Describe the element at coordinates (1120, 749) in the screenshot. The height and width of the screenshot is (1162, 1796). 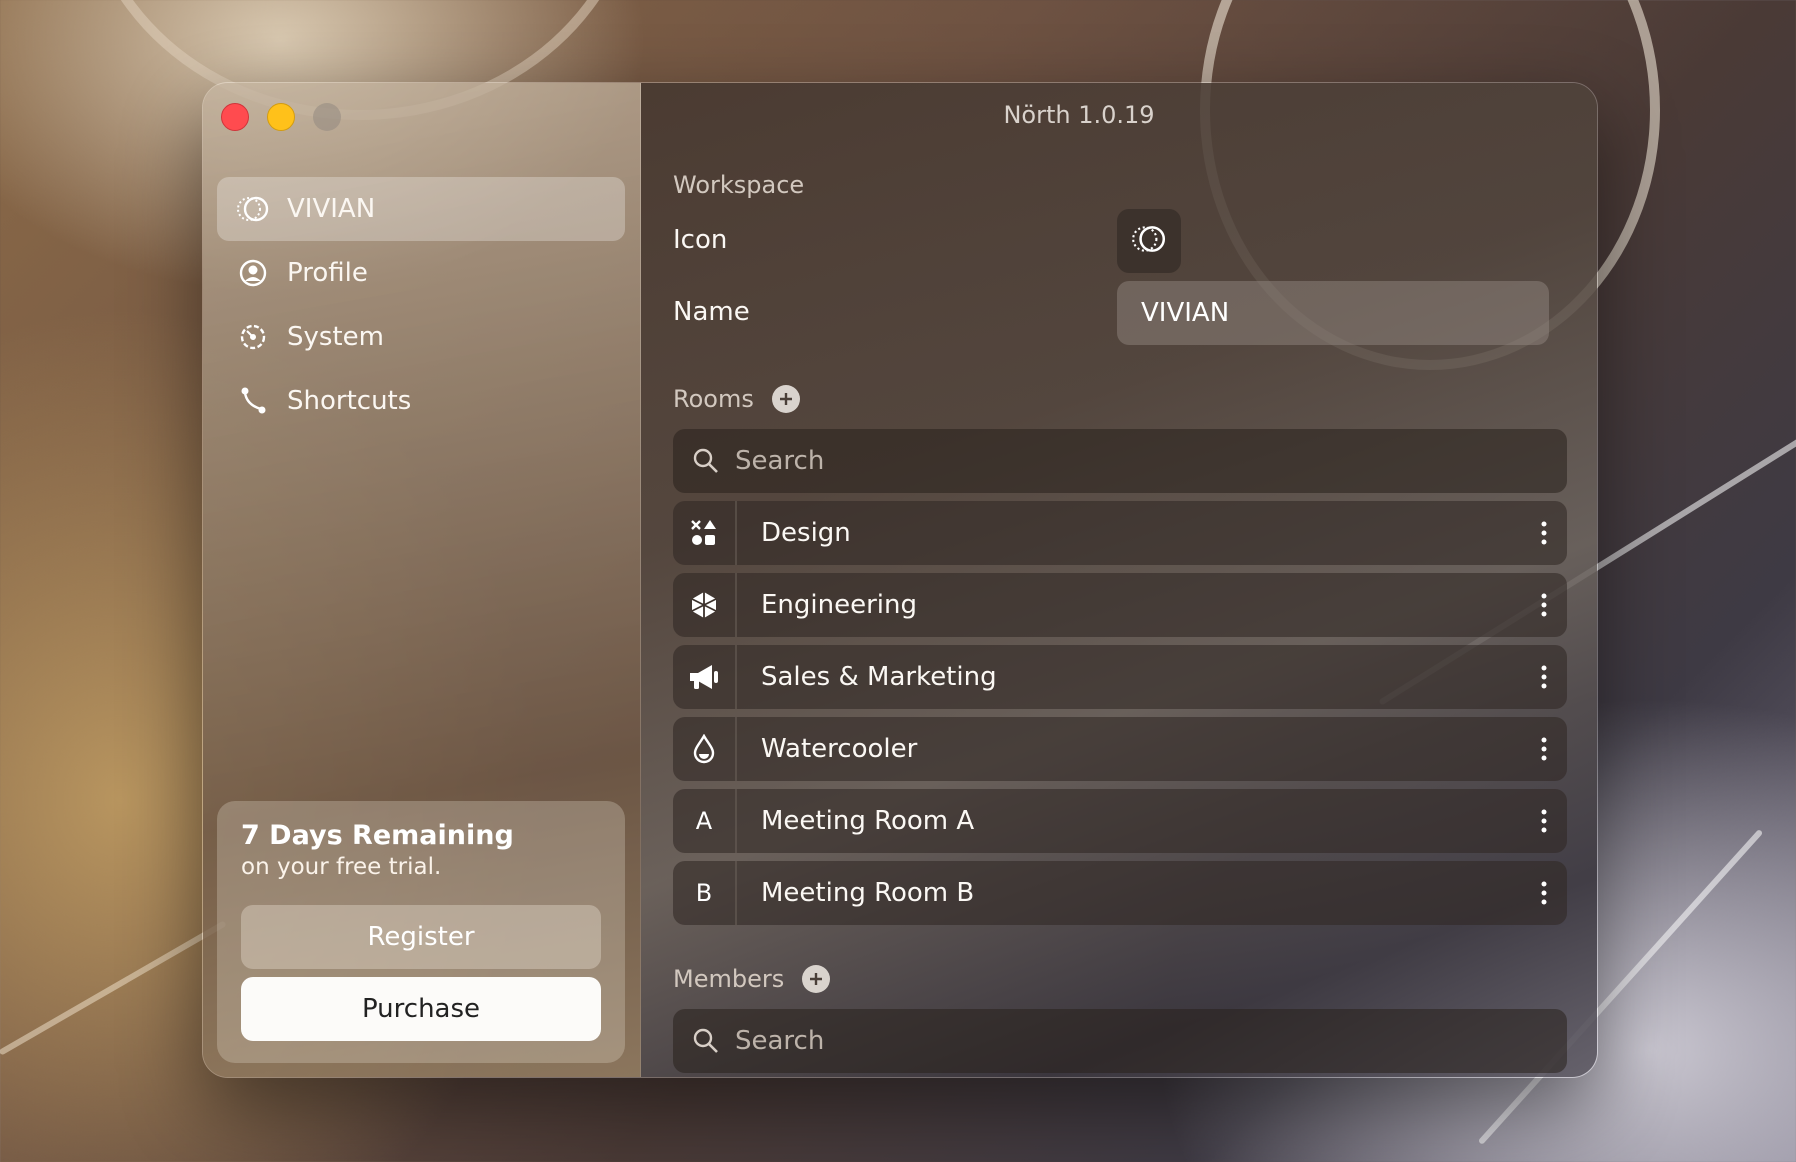
I see `room-row-watercooler: Watercooler` at that location.